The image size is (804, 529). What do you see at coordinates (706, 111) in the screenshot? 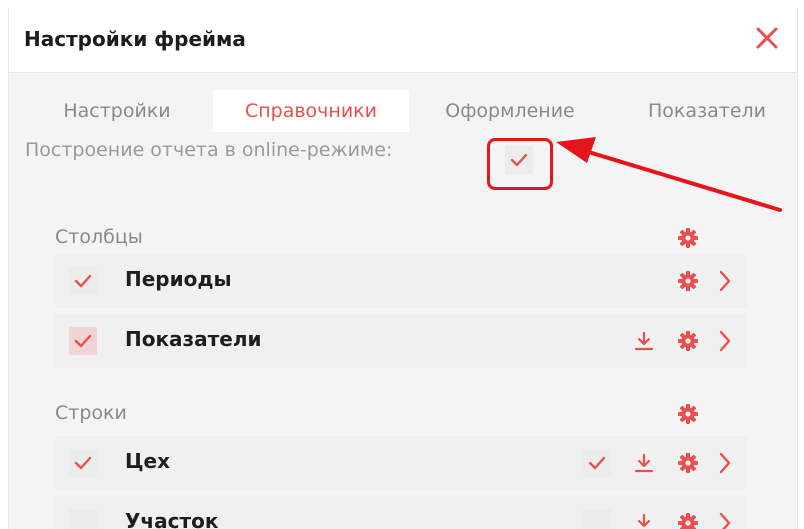
I see `tab-indicators: Показатели` at bounding box center [706, 111].